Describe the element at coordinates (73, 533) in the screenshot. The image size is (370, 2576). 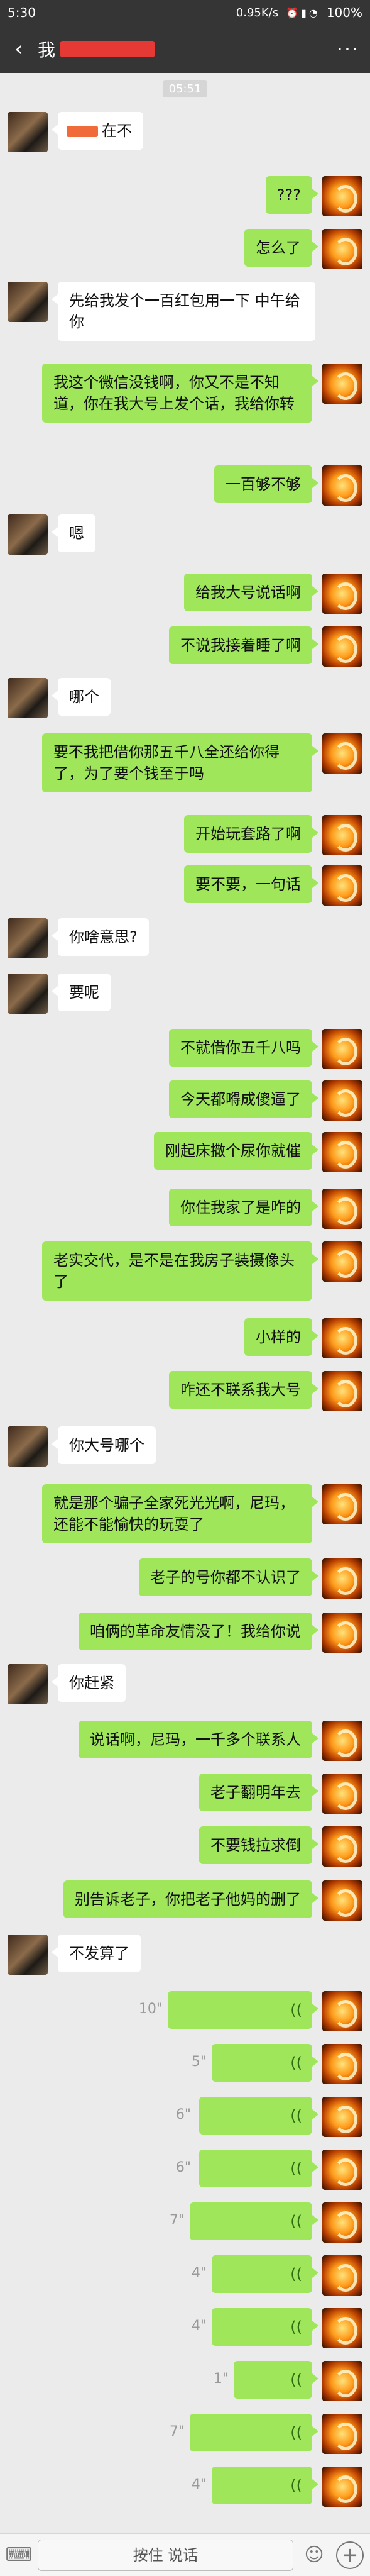
I see `received-message: 嗯` at that location.